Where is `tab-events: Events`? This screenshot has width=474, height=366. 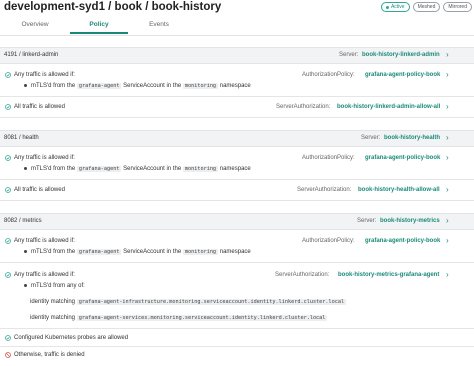
tab-events: Events is located at coordinates (159, 25).